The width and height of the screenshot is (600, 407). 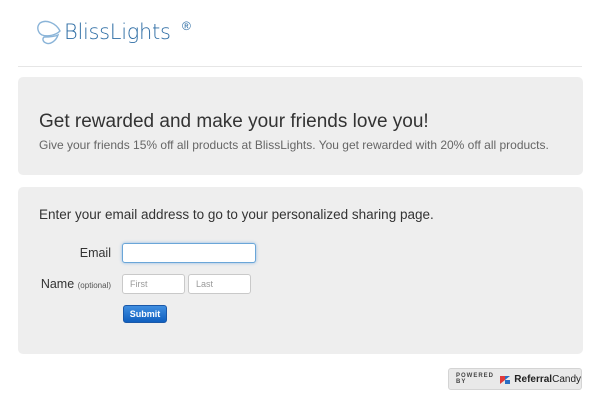 I want to click on provider-name-strong: Referral, so click(x=533, y=379).